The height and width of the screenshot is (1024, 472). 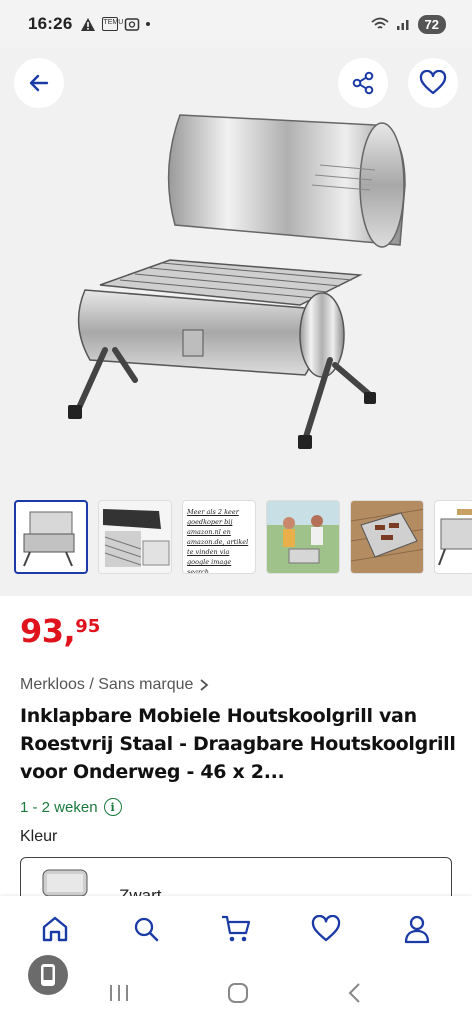 I want to click on floating-phone-button, so click(x=48, y=975).